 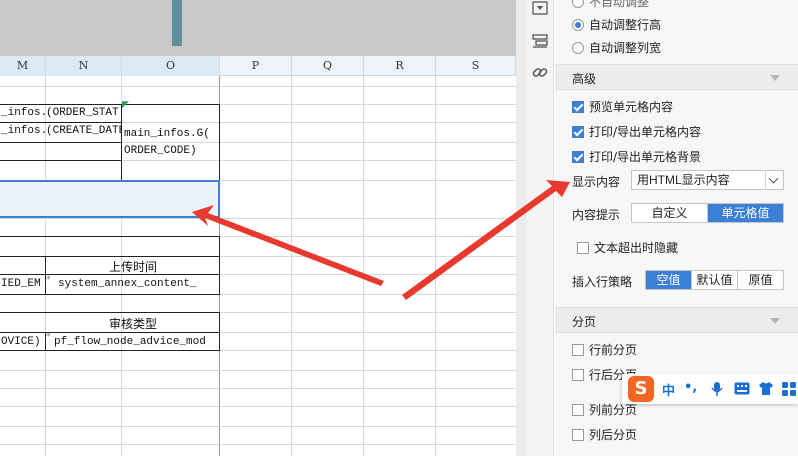 I want to click on keyboard-icon, so click(x=742, y=388).